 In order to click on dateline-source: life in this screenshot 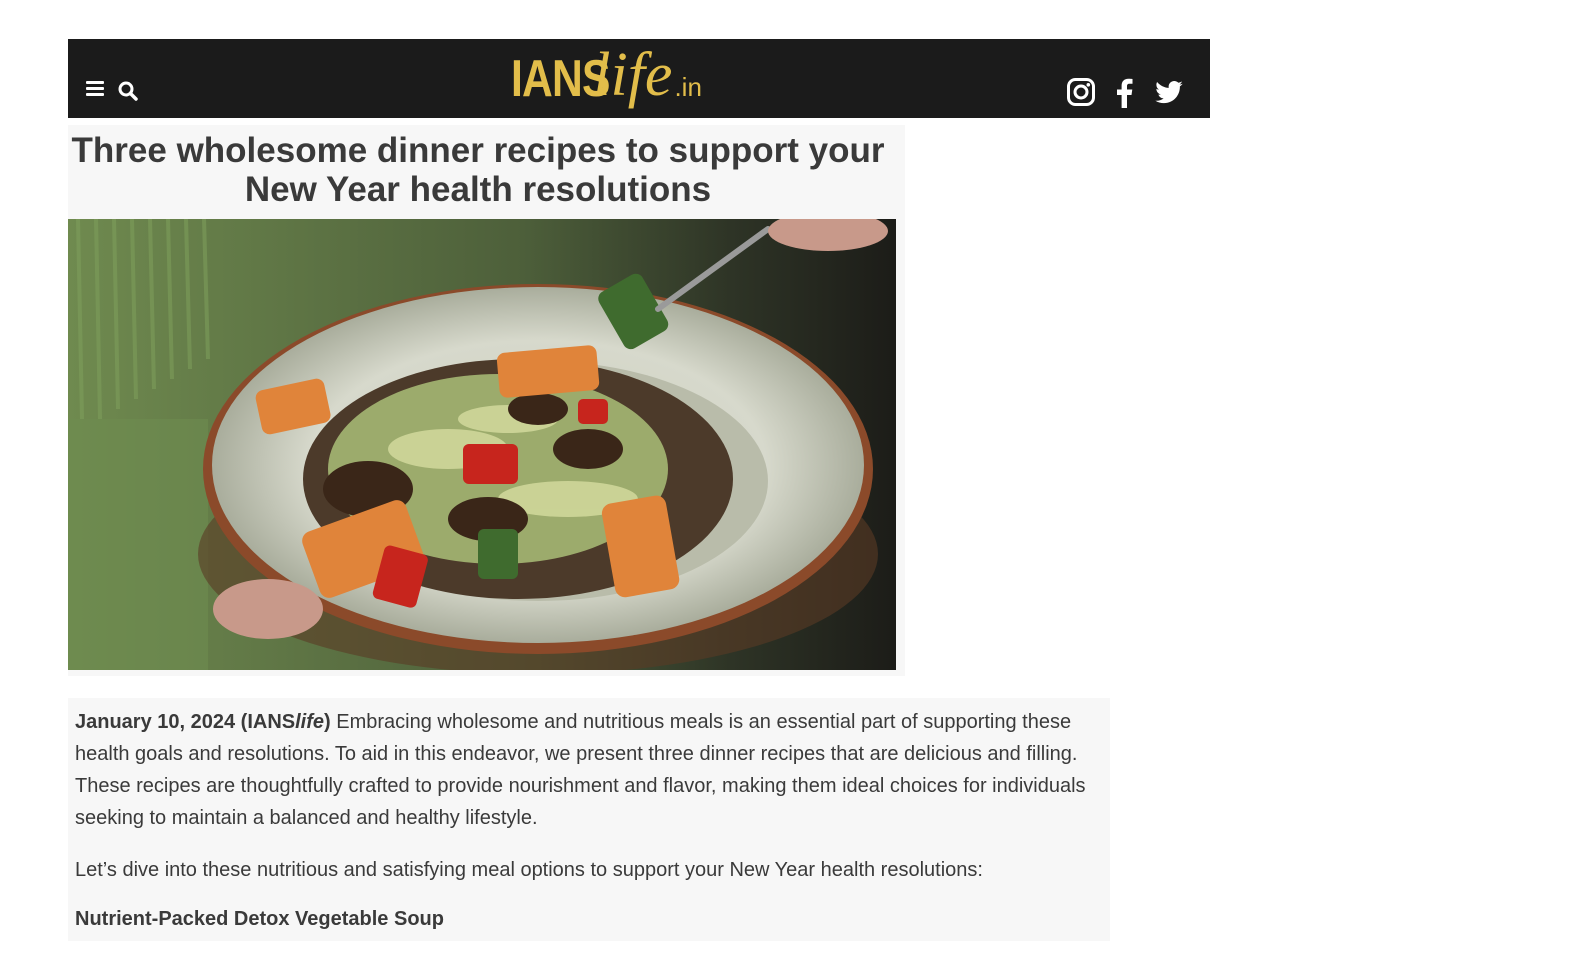, I will do `click(310, 722)`.